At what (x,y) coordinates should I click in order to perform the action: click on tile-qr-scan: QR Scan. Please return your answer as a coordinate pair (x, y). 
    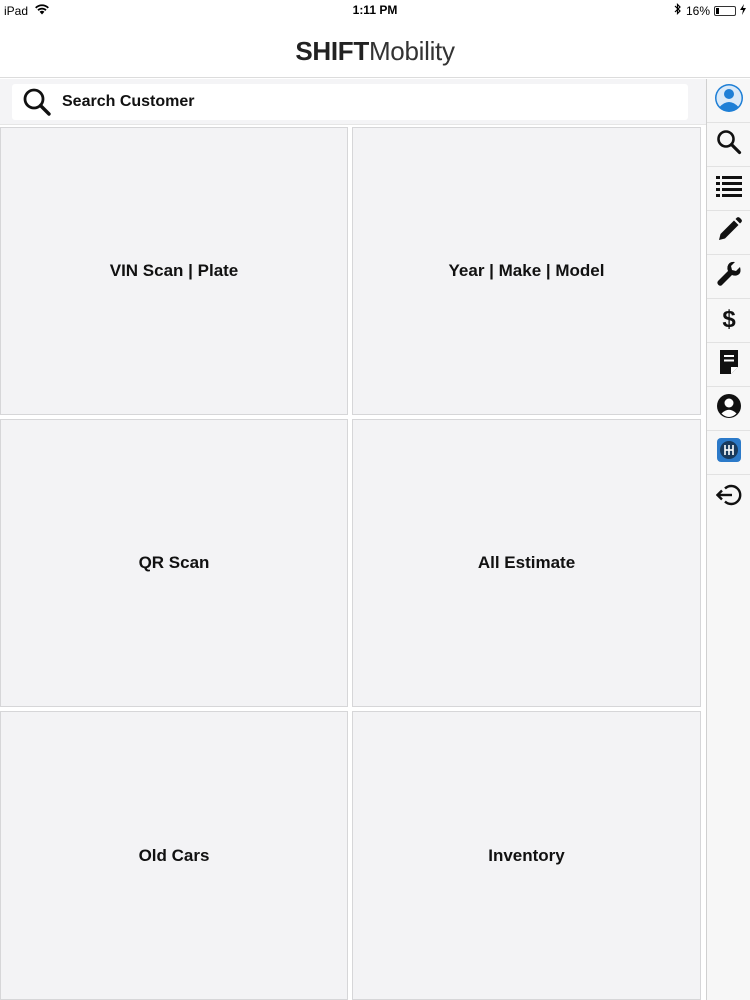
    Looking at the image, I should click on (174, 563).